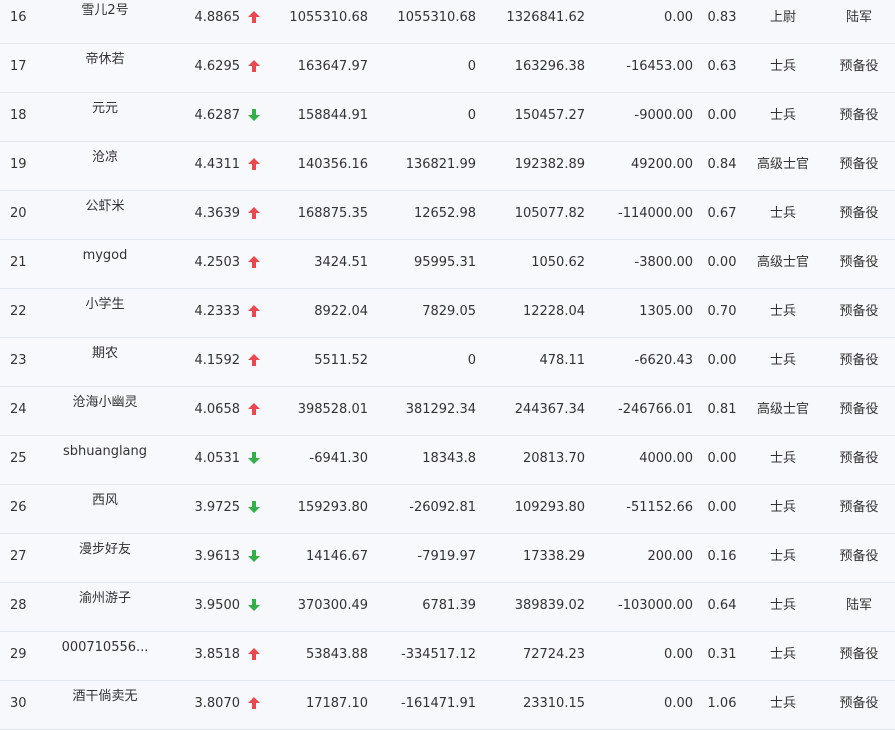  What do you see at coordinates (562, 360) in the screenshot?
I see `value-3-cell: 478.11` at bounding box center [562, 360].